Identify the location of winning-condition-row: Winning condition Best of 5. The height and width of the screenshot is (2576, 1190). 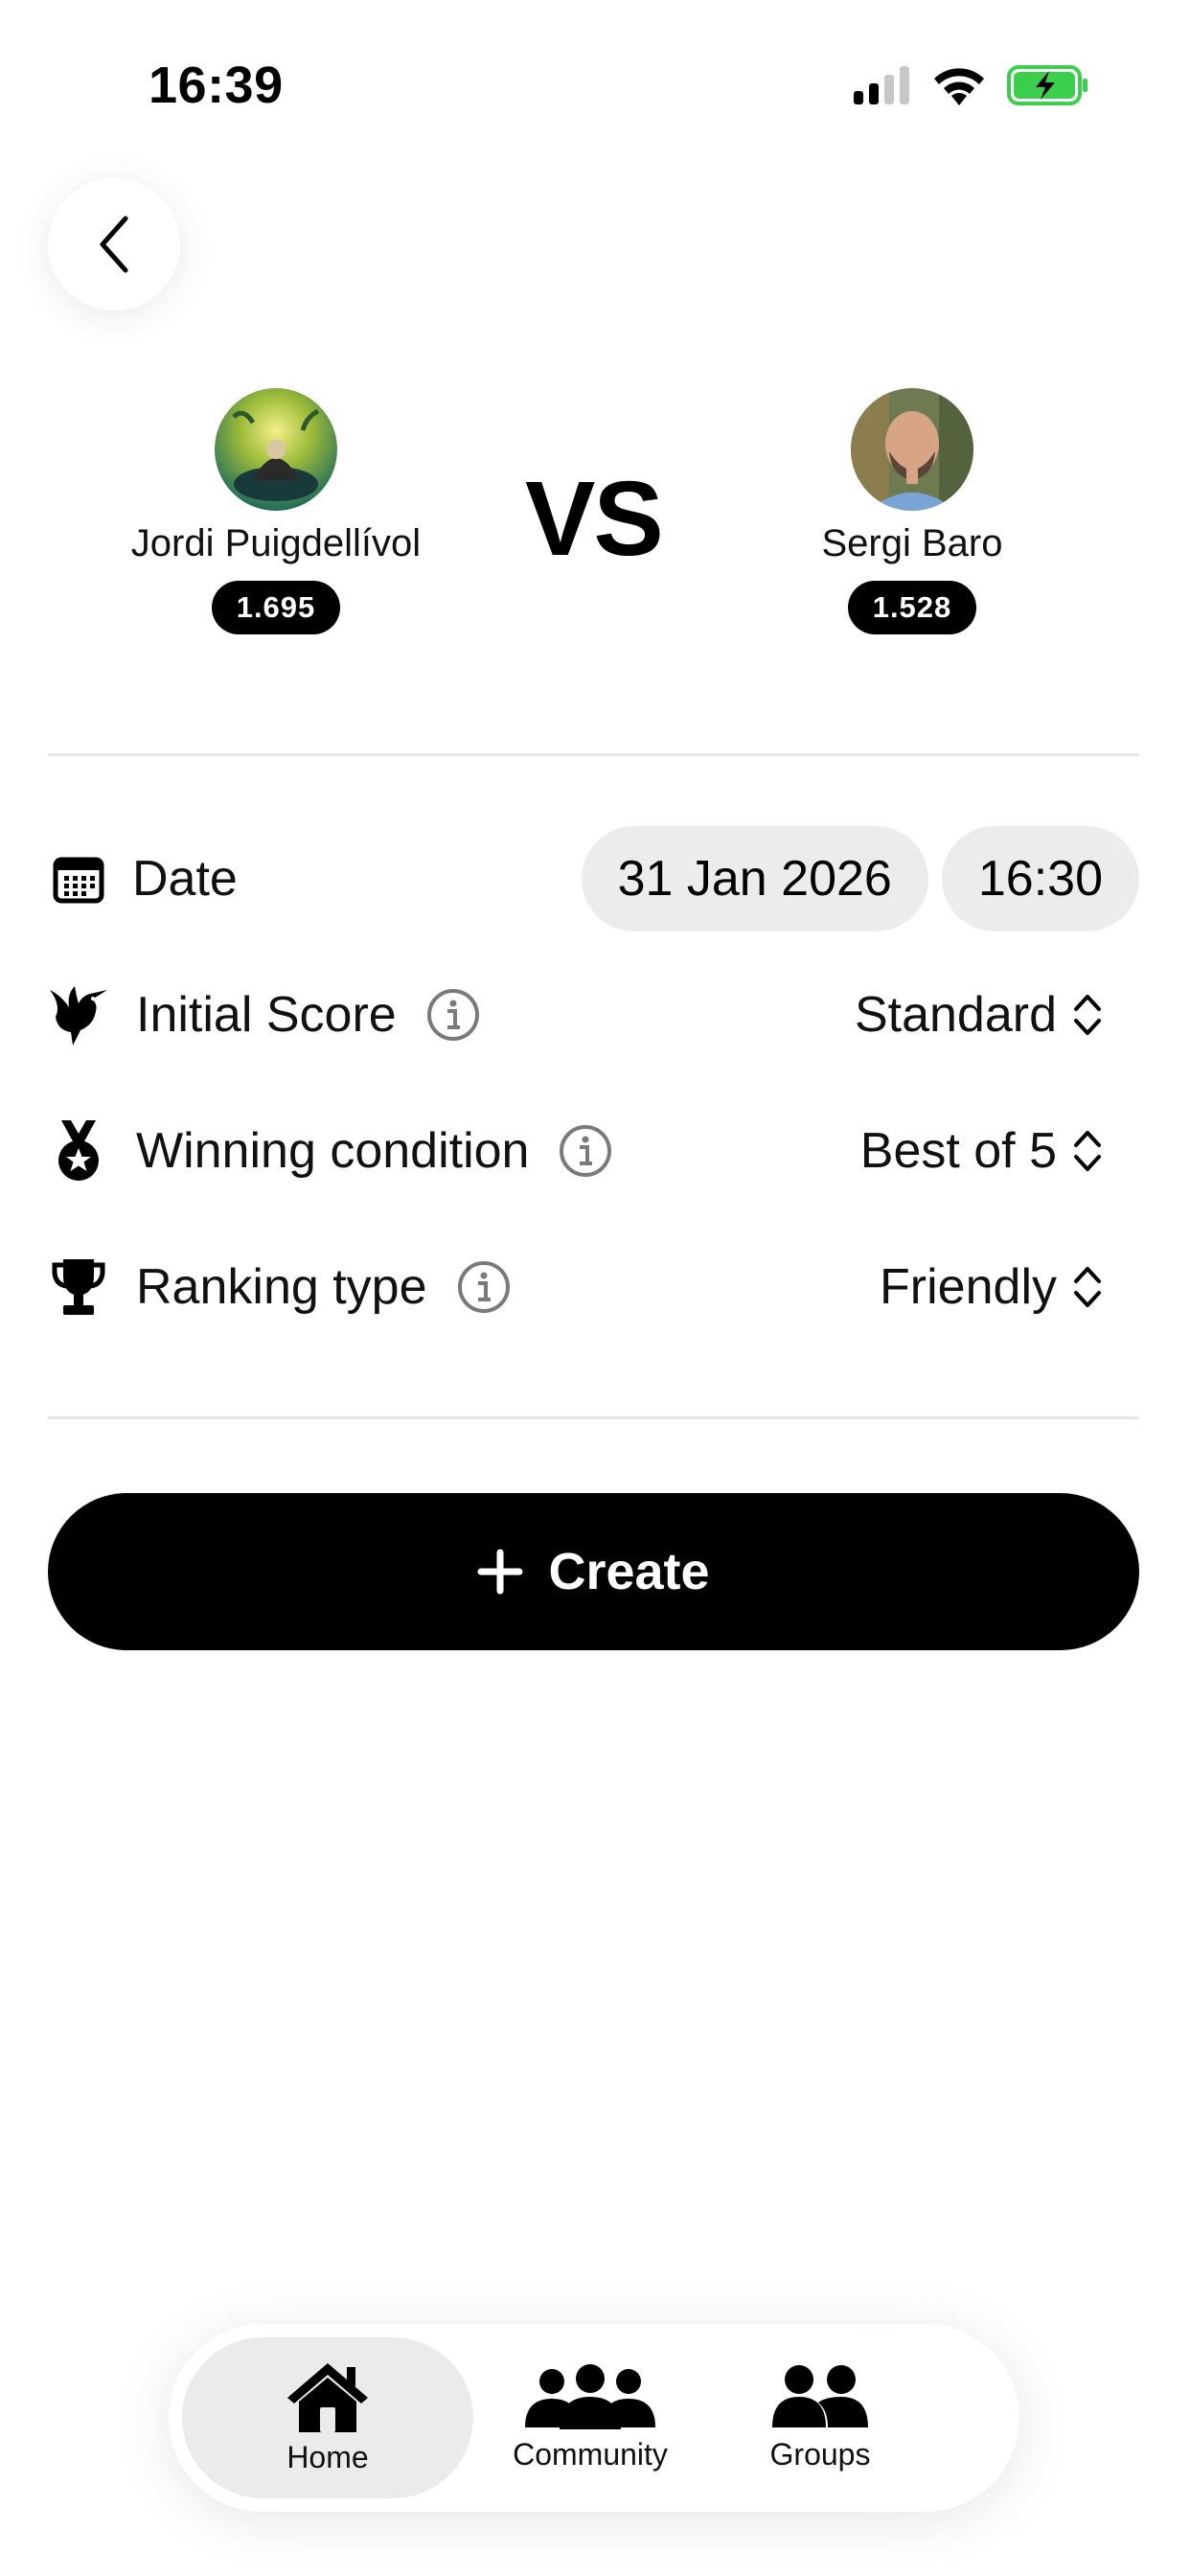
(593, 1151).